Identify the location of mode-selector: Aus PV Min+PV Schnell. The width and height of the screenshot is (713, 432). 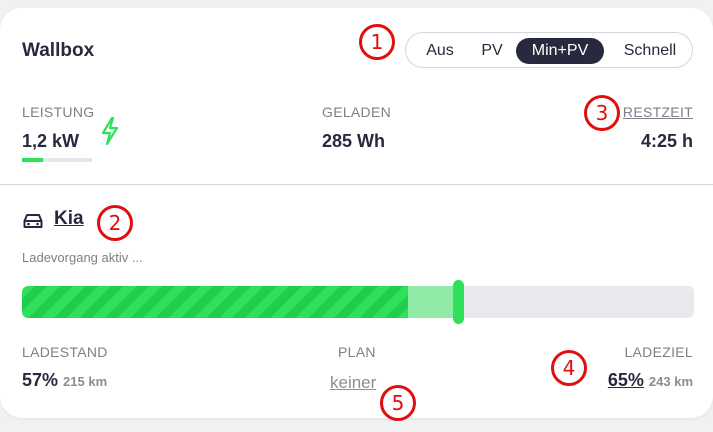
(549, 50).